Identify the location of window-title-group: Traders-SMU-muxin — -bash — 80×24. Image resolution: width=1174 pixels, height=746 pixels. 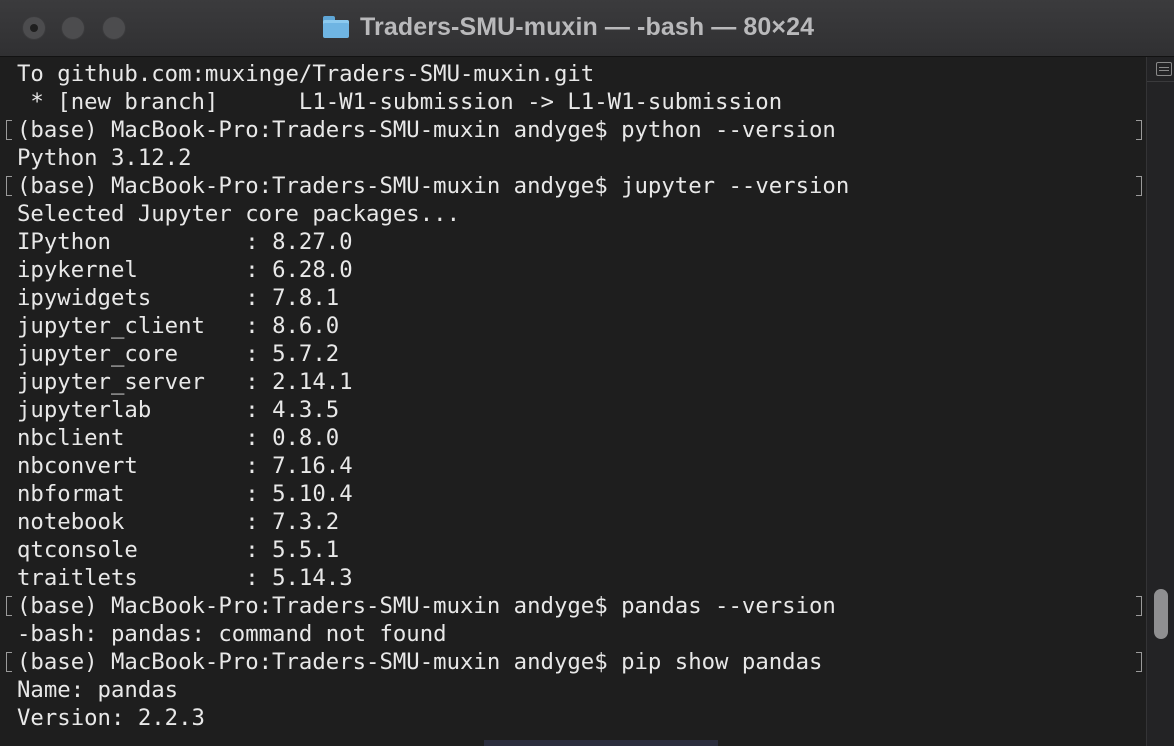
(568, 27).